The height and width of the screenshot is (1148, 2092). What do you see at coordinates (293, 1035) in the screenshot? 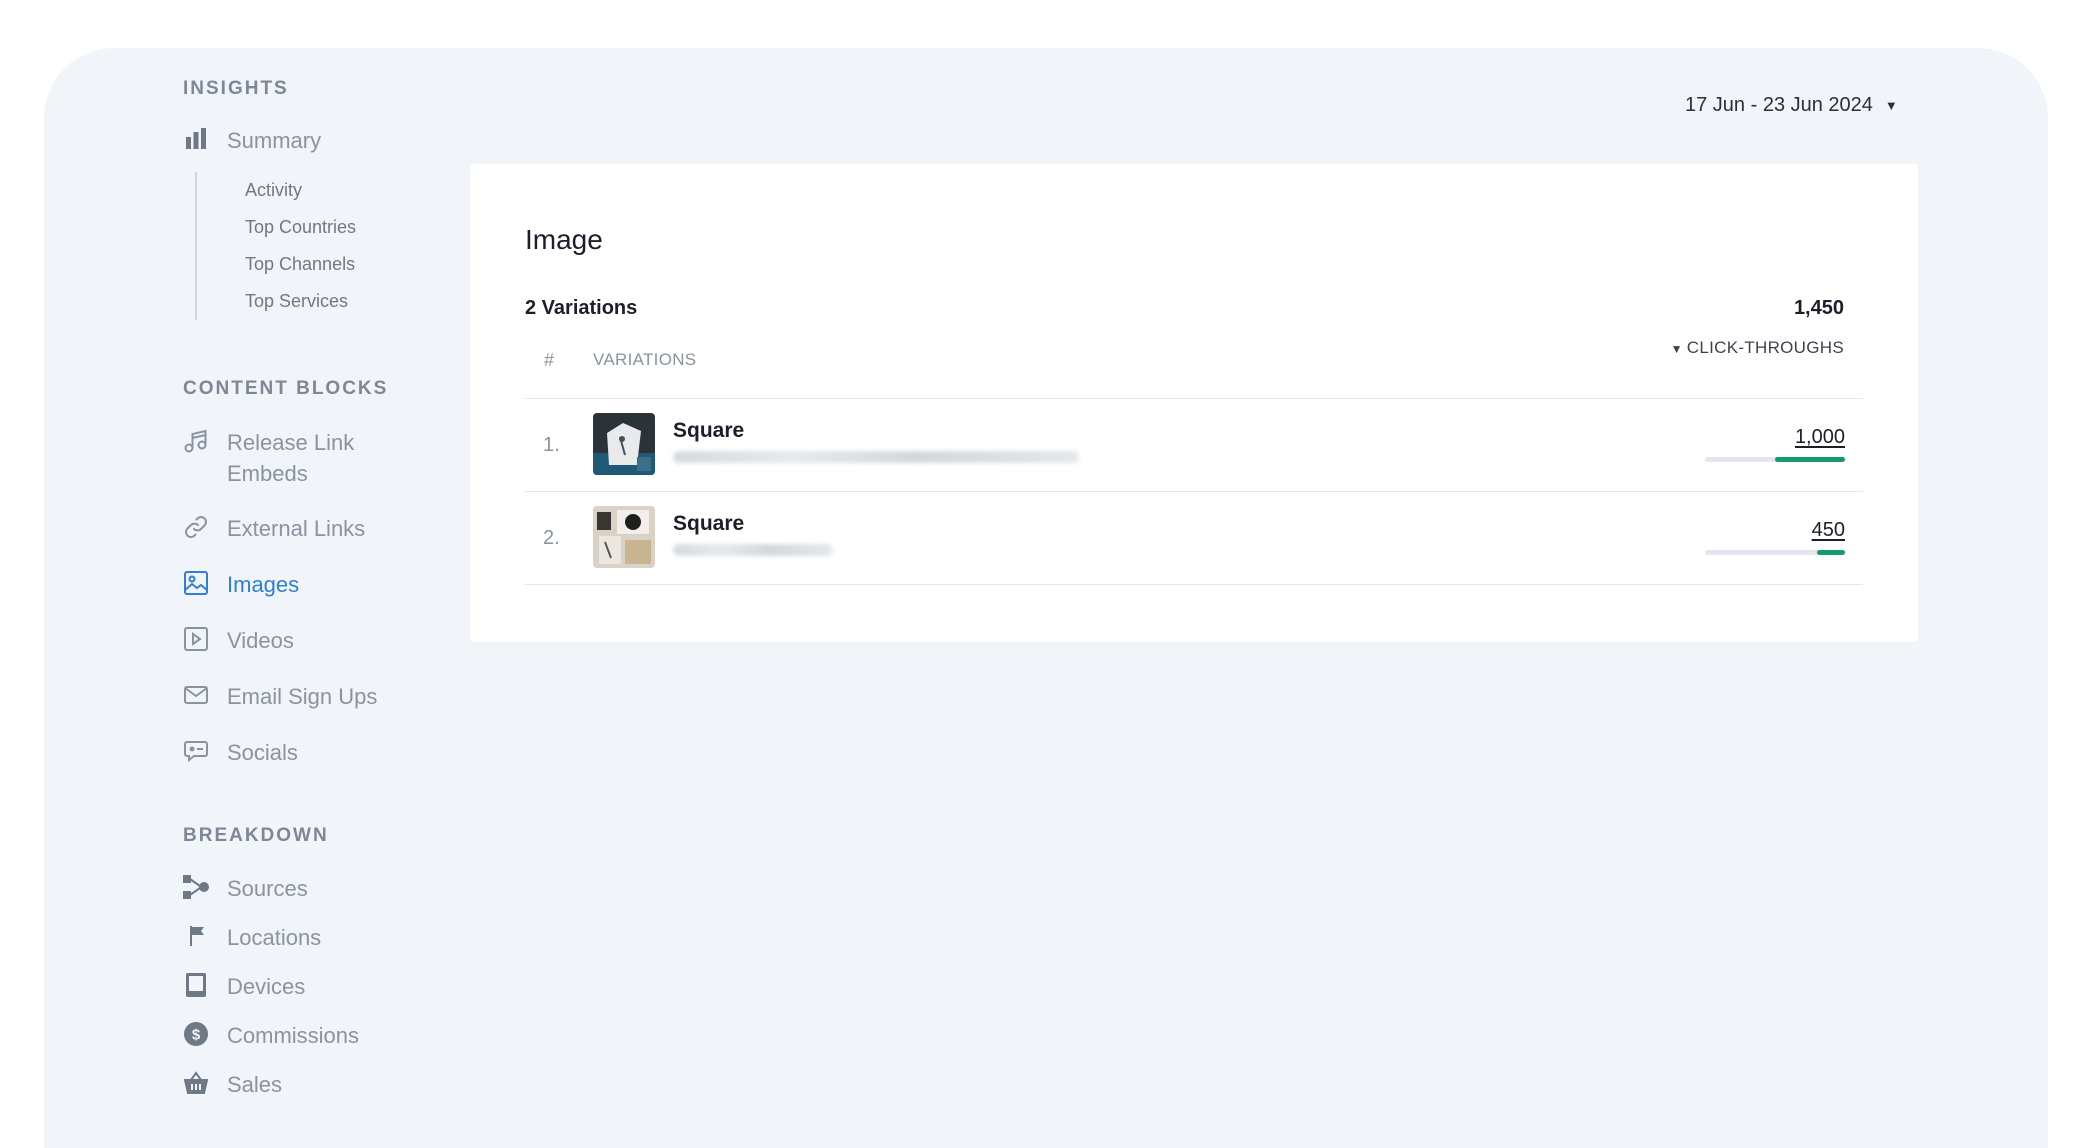
I see `sidebar-item-label: Commissions` at bounding box center [293, 1035].